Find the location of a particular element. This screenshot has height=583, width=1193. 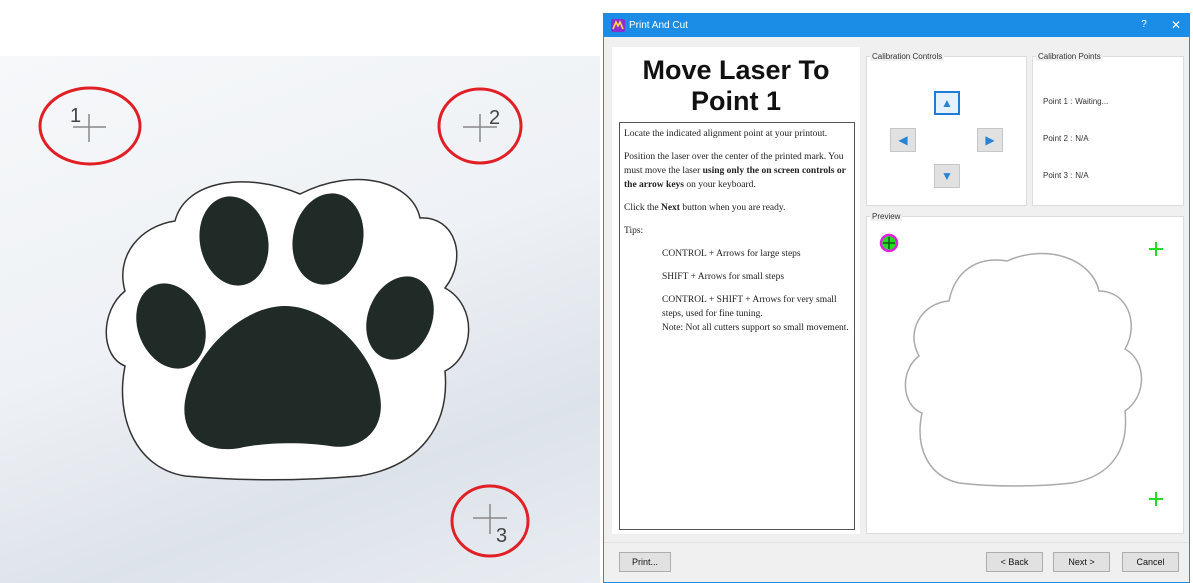

point-2-label: Point 2 : is located at coordinates (1058, 138).